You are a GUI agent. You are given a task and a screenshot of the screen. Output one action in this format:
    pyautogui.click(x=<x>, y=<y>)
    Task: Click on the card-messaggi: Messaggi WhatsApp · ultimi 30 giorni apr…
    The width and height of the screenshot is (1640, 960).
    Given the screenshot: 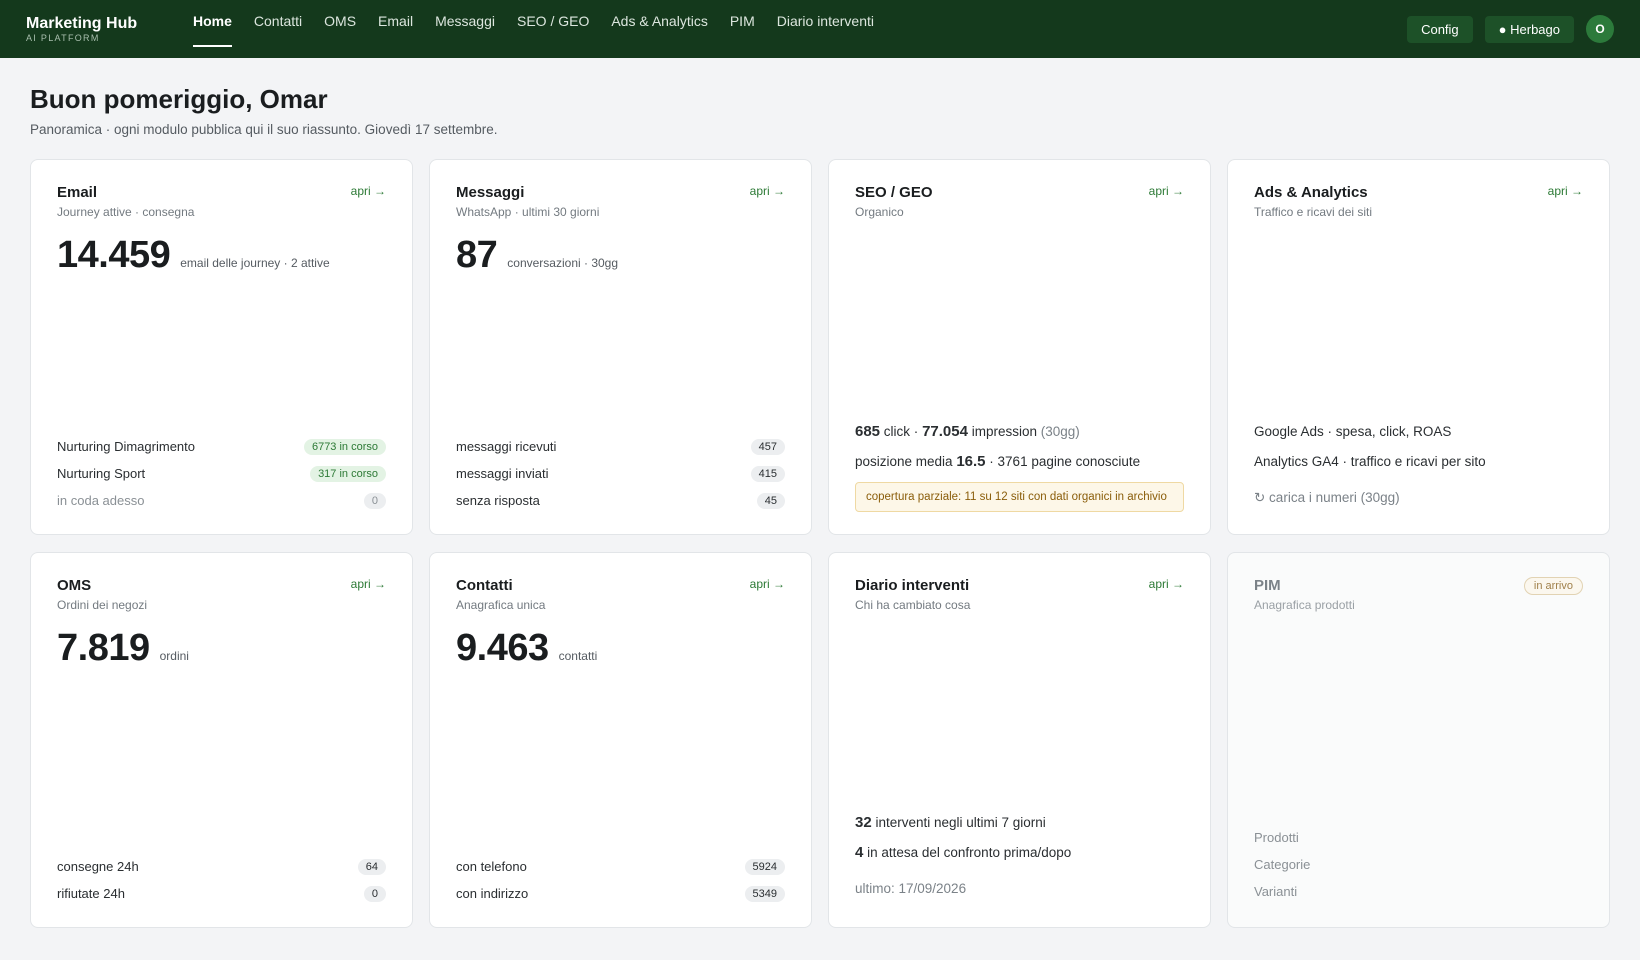 What is the action you would take?
    pyautogui.click(x=620, y=347)
    